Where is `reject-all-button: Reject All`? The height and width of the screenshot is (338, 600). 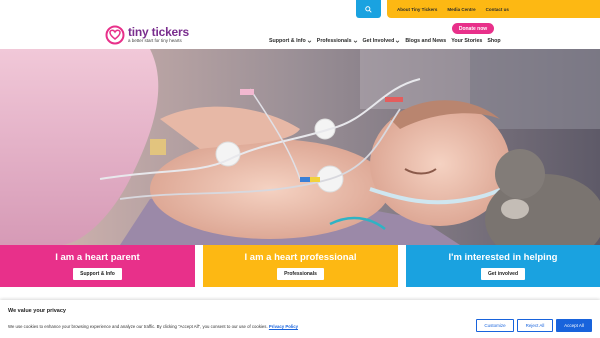 reject-all-button: Reject All is located at coordinates (535, 325).